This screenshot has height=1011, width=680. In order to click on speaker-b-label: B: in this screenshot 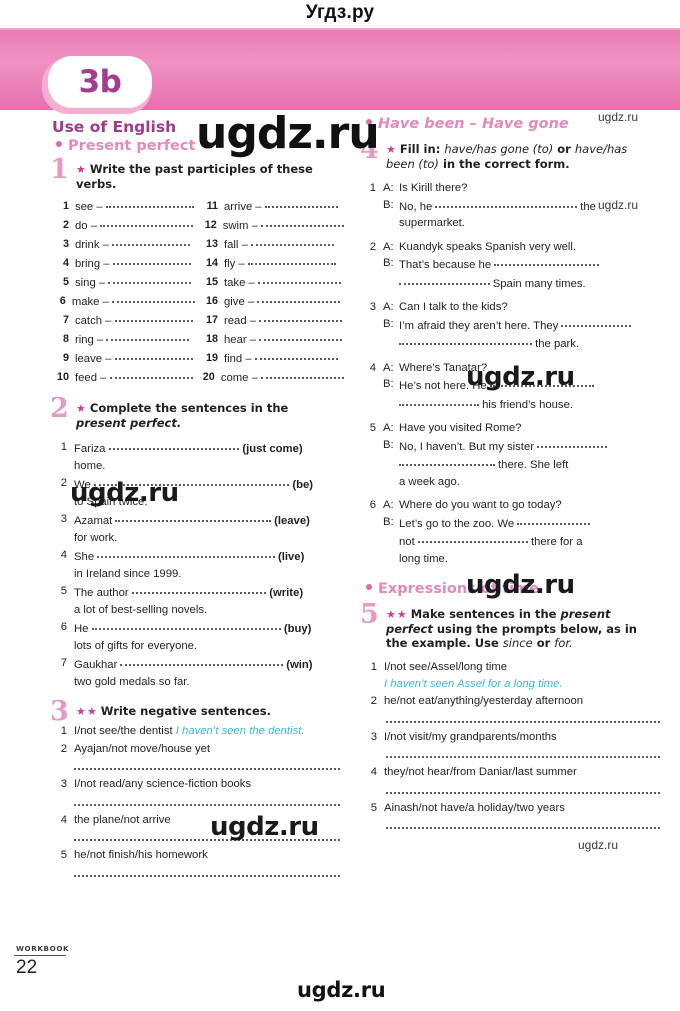, I will do `click(388, 444)`.